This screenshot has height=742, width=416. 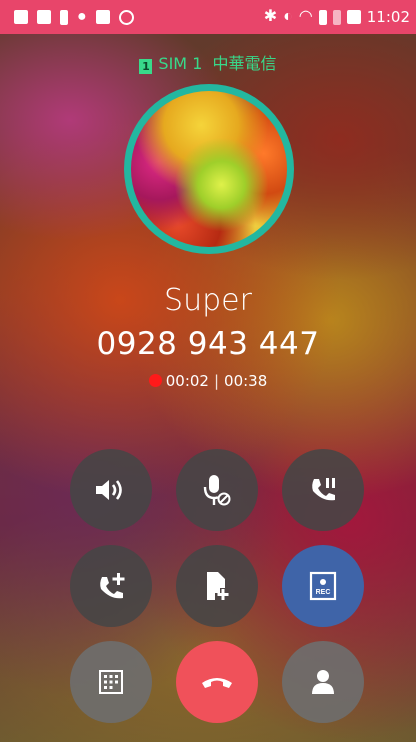 I want to click on rec-label: REC, so click(x=323, y=592).